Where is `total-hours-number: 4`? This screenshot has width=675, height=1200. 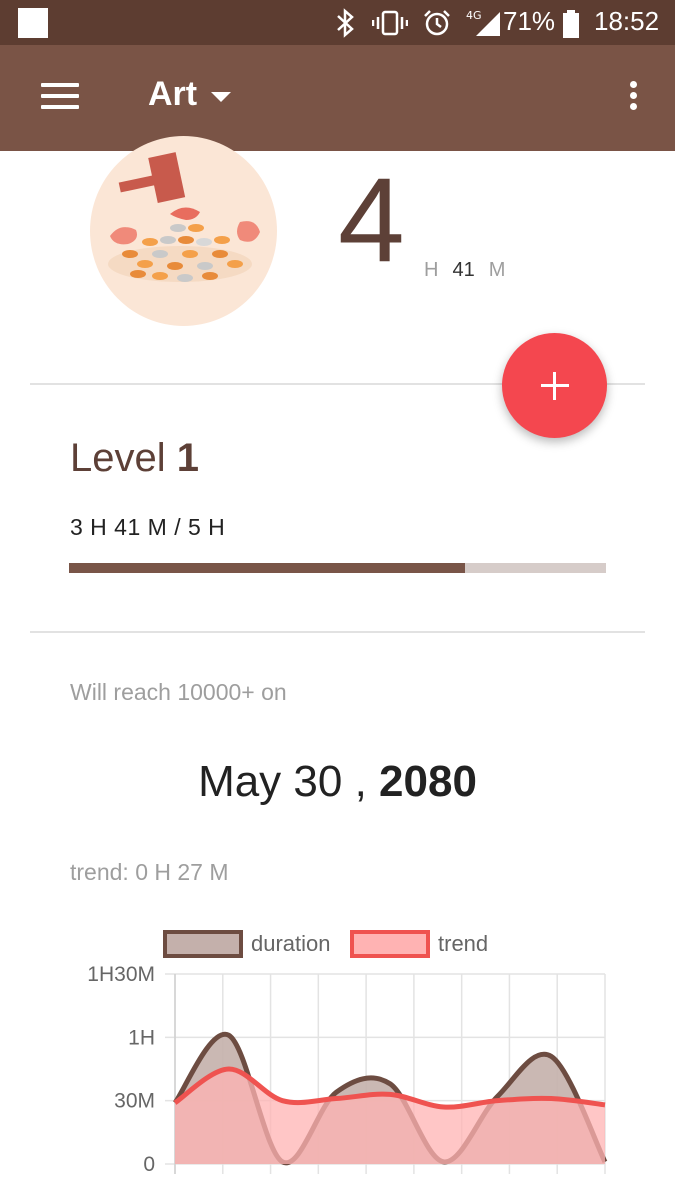 total-hours-number: 4 is located at coordinates (371, 220).